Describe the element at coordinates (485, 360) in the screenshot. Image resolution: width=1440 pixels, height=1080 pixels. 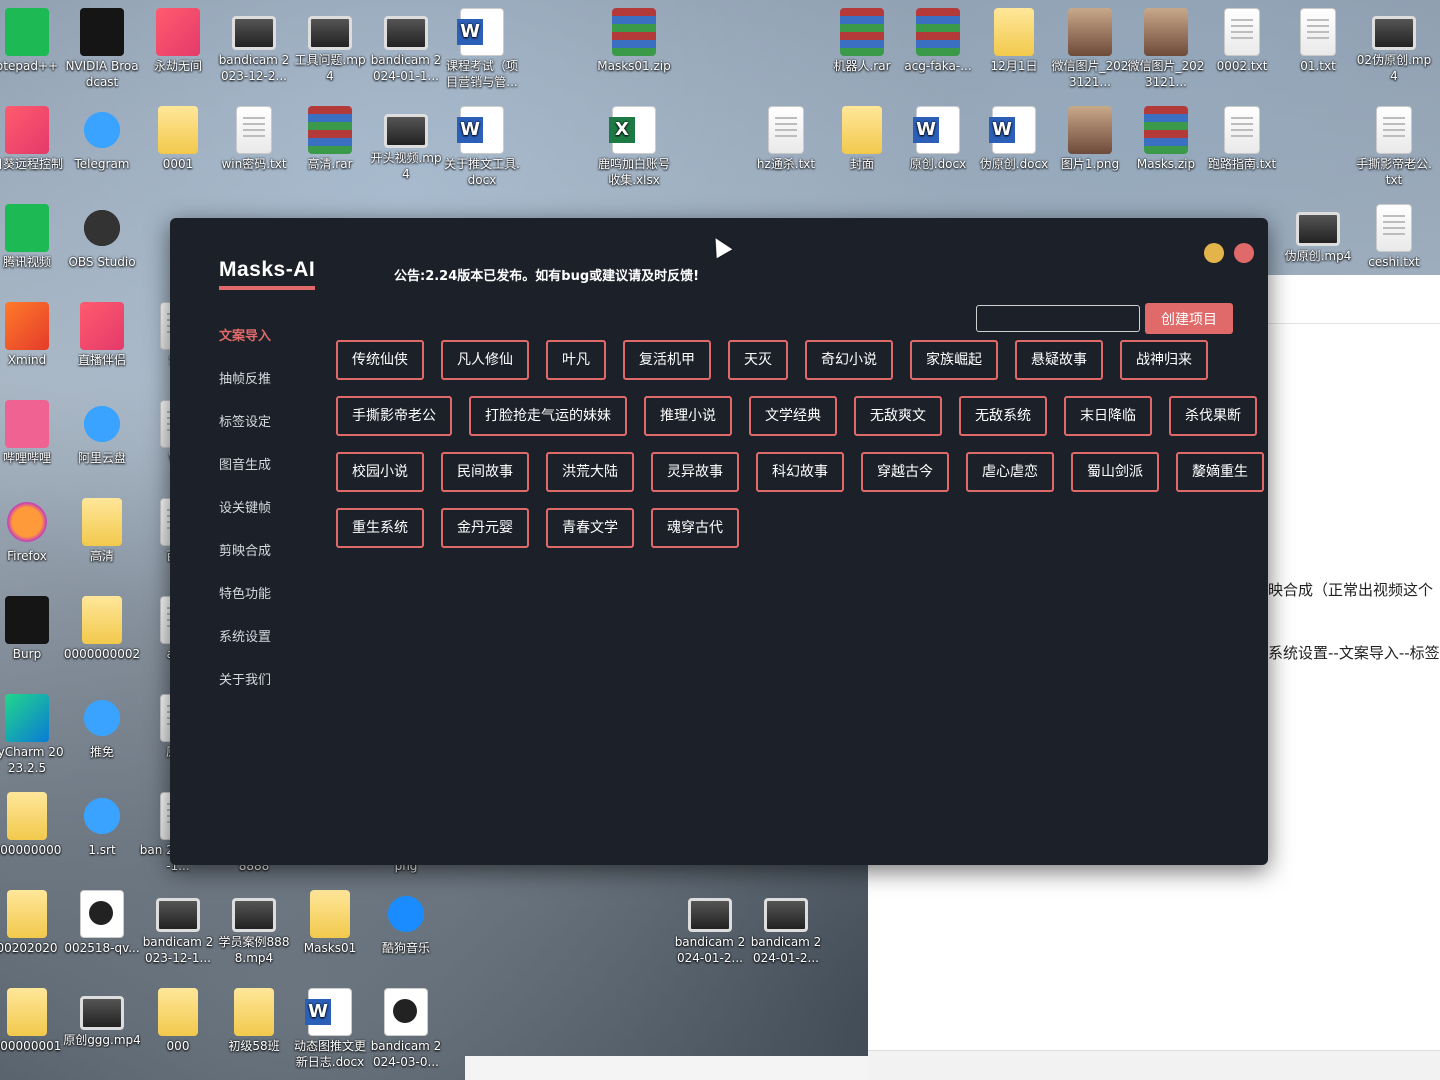
I see `category-tag-button: 凡人修仙` at that location.